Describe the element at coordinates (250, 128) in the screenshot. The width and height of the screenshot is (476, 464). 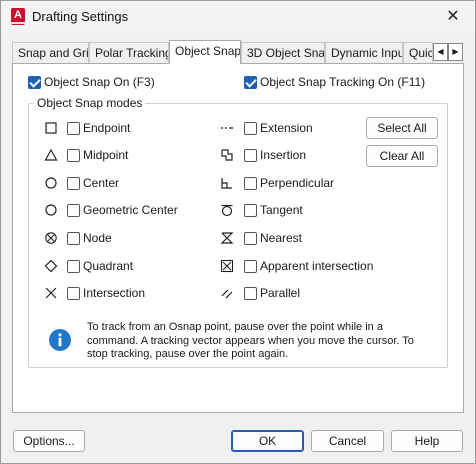
I see `extension-checkbox` at that location.